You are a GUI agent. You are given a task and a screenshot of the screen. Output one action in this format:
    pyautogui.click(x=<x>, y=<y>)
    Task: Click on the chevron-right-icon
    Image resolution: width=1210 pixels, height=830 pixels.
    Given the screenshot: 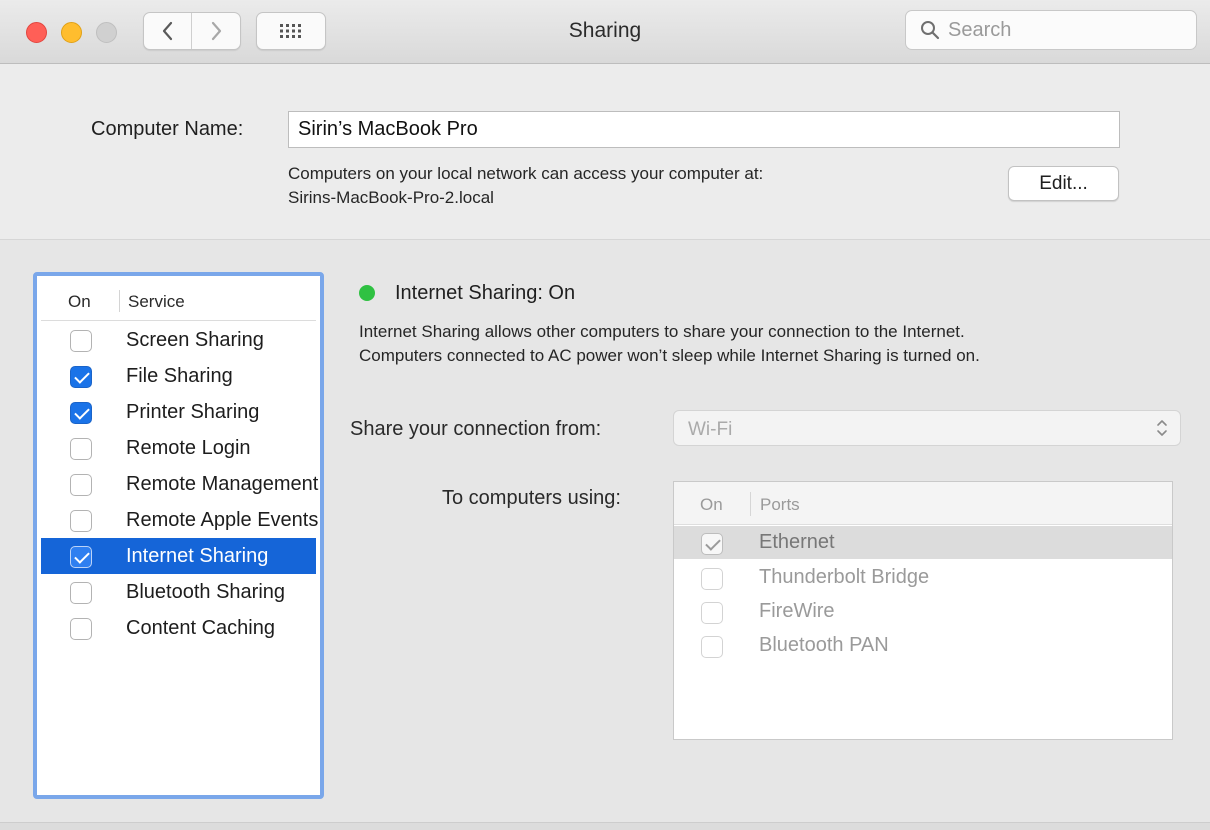 What is the action you would take?
    pyautogui.click(x=216, y=31)
    